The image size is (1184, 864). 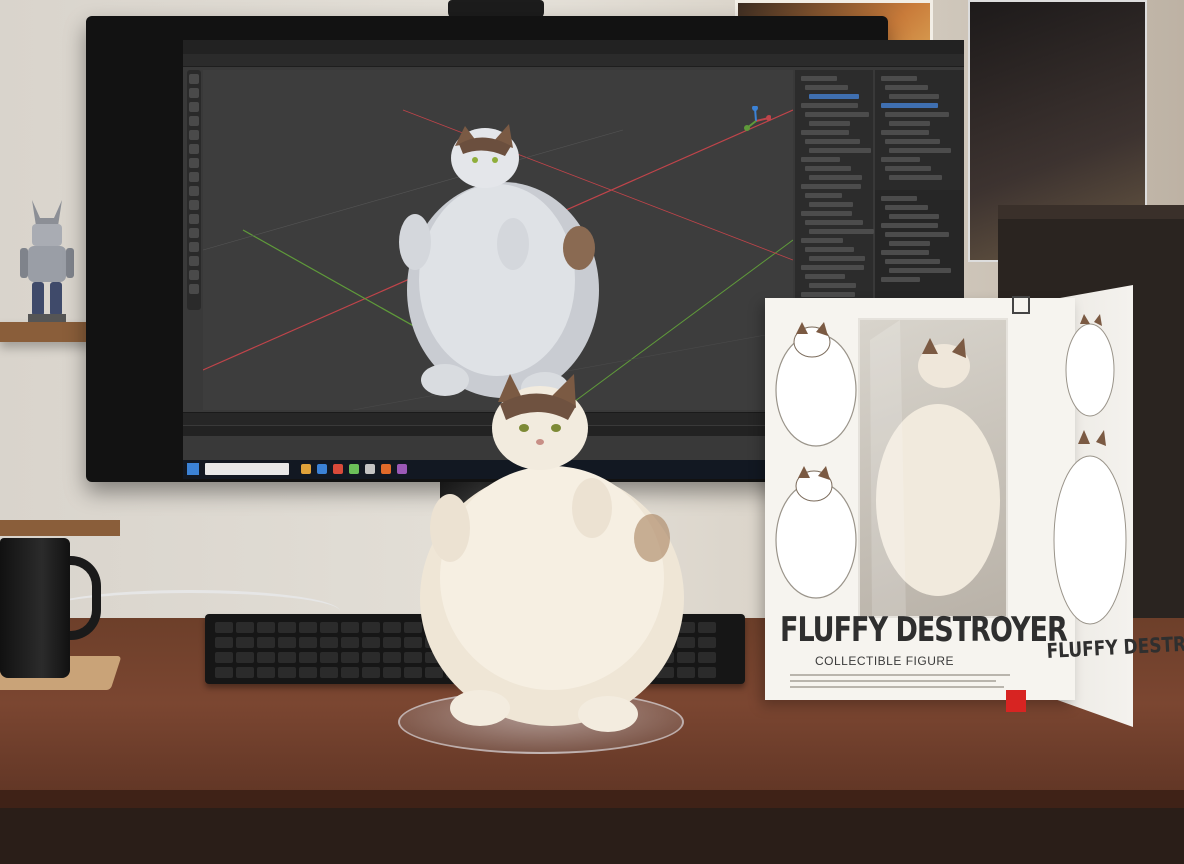 What do you see at coordinates (247, 469) in the screenshot?
I see `taskbar-search` at bounding box center [247, 469].